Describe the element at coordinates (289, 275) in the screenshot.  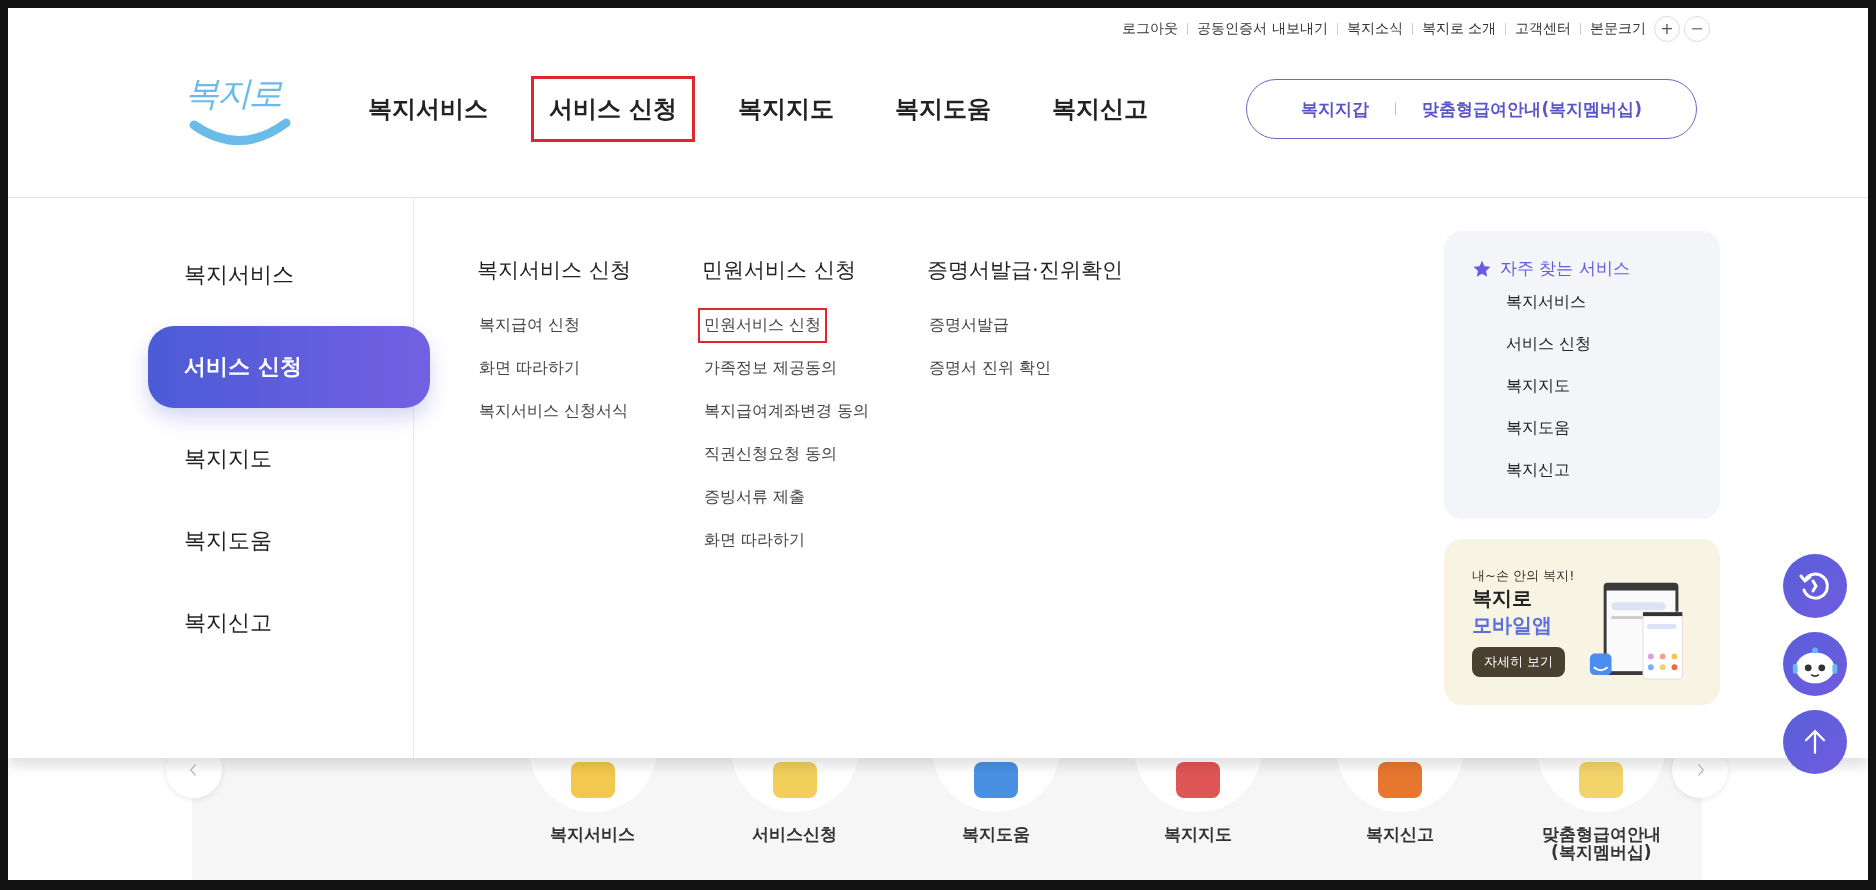
I see `menu-category: 복지서비스` at that location.